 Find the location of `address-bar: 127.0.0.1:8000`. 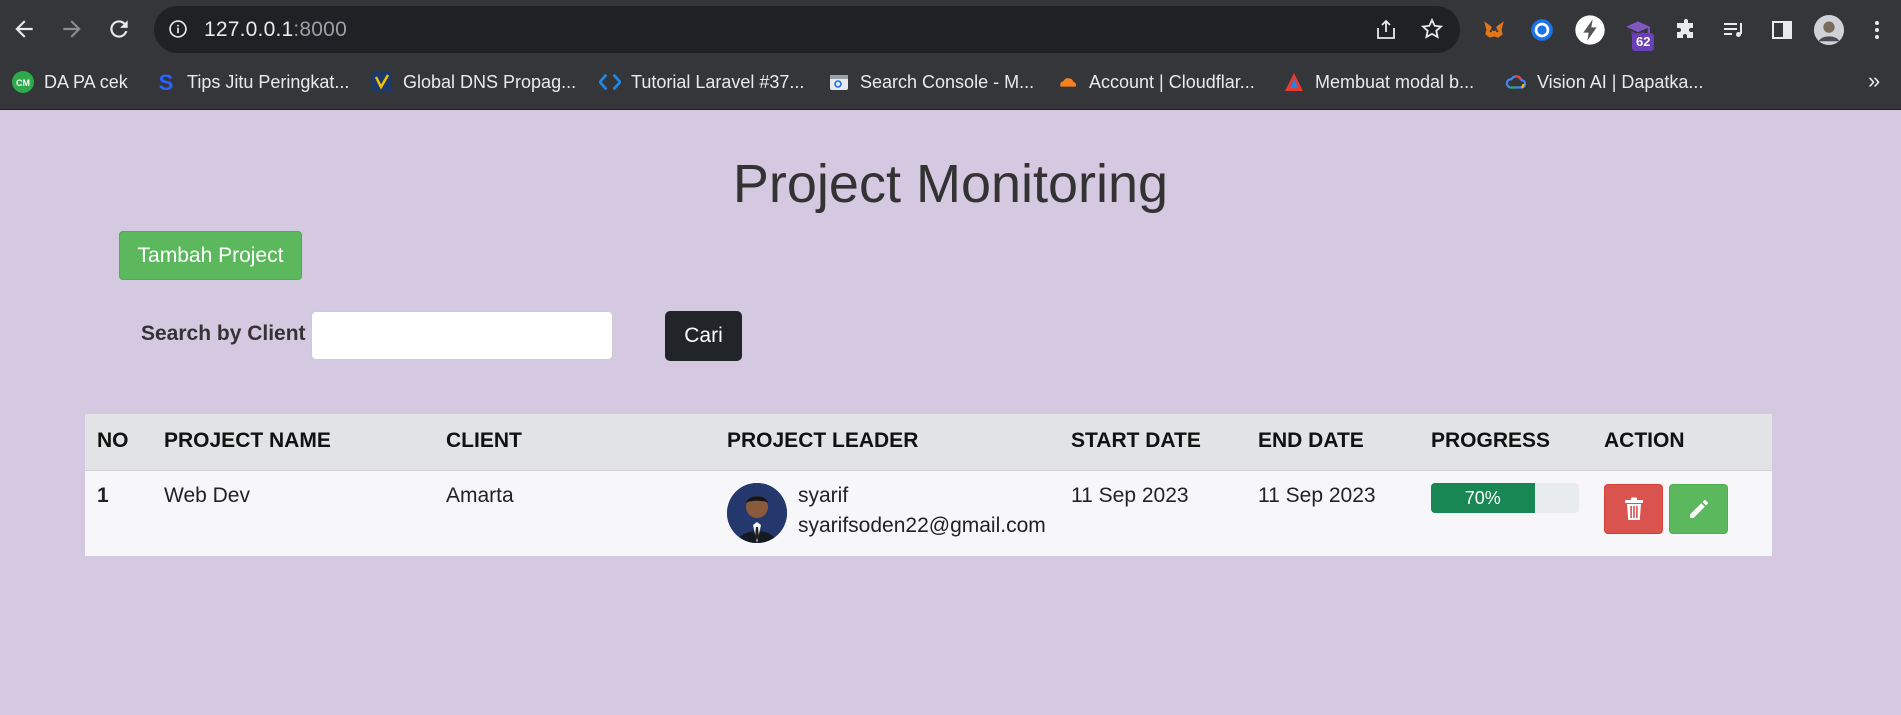

address-bar: 127.0.0.1:8000 is located at coordinates (807, 29).